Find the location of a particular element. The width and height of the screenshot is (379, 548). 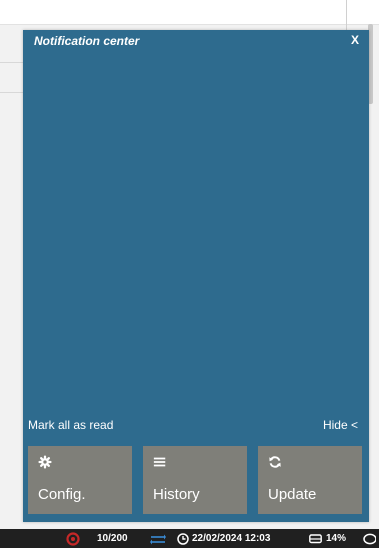

disk-usage: 14% is located at coordinates (327, 538).